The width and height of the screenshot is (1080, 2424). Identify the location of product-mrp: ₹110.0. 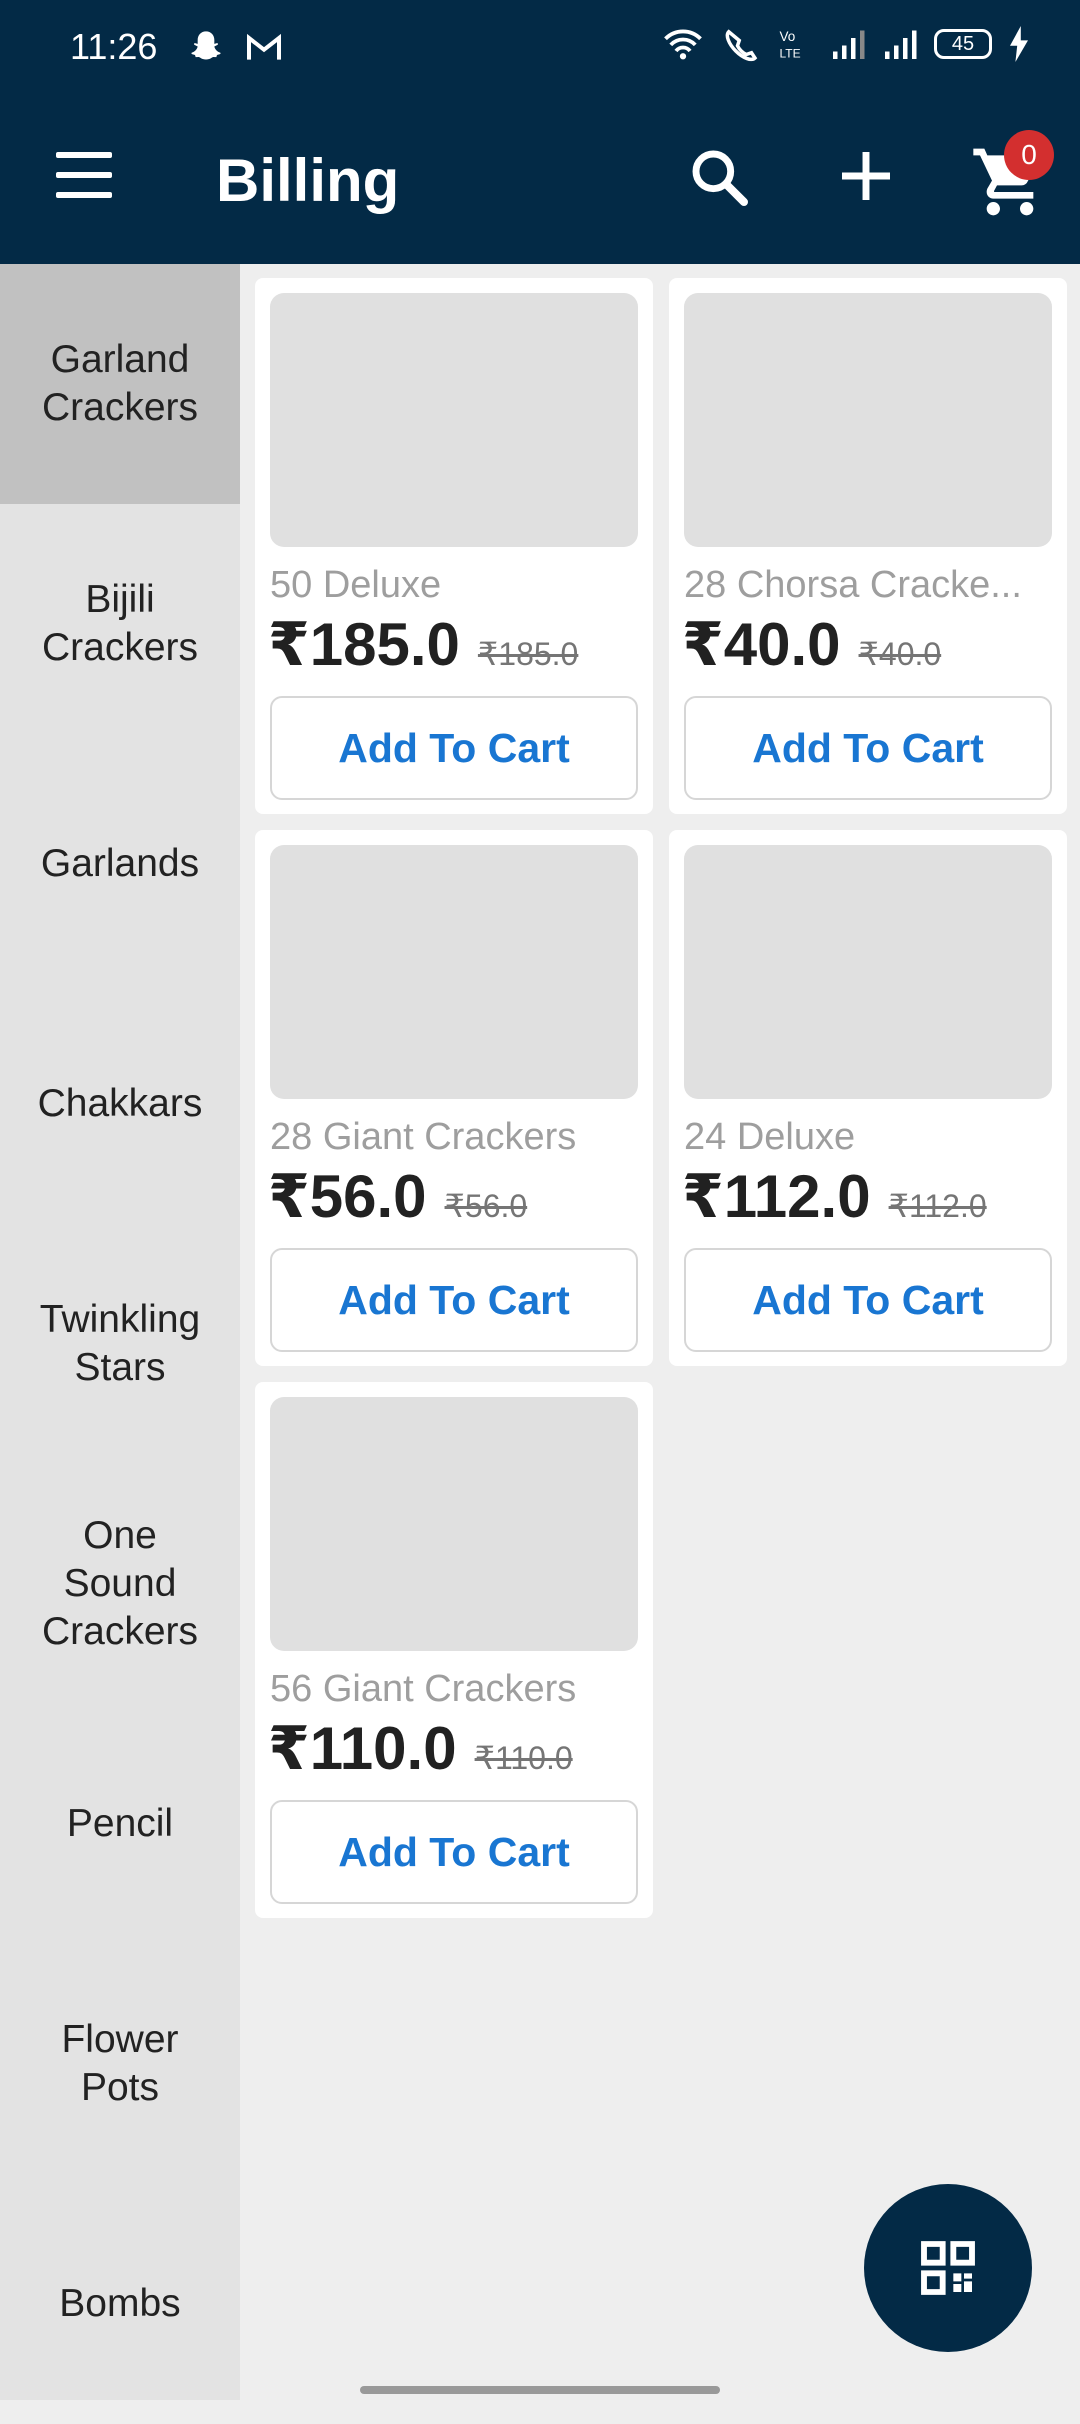
(523, 1758).